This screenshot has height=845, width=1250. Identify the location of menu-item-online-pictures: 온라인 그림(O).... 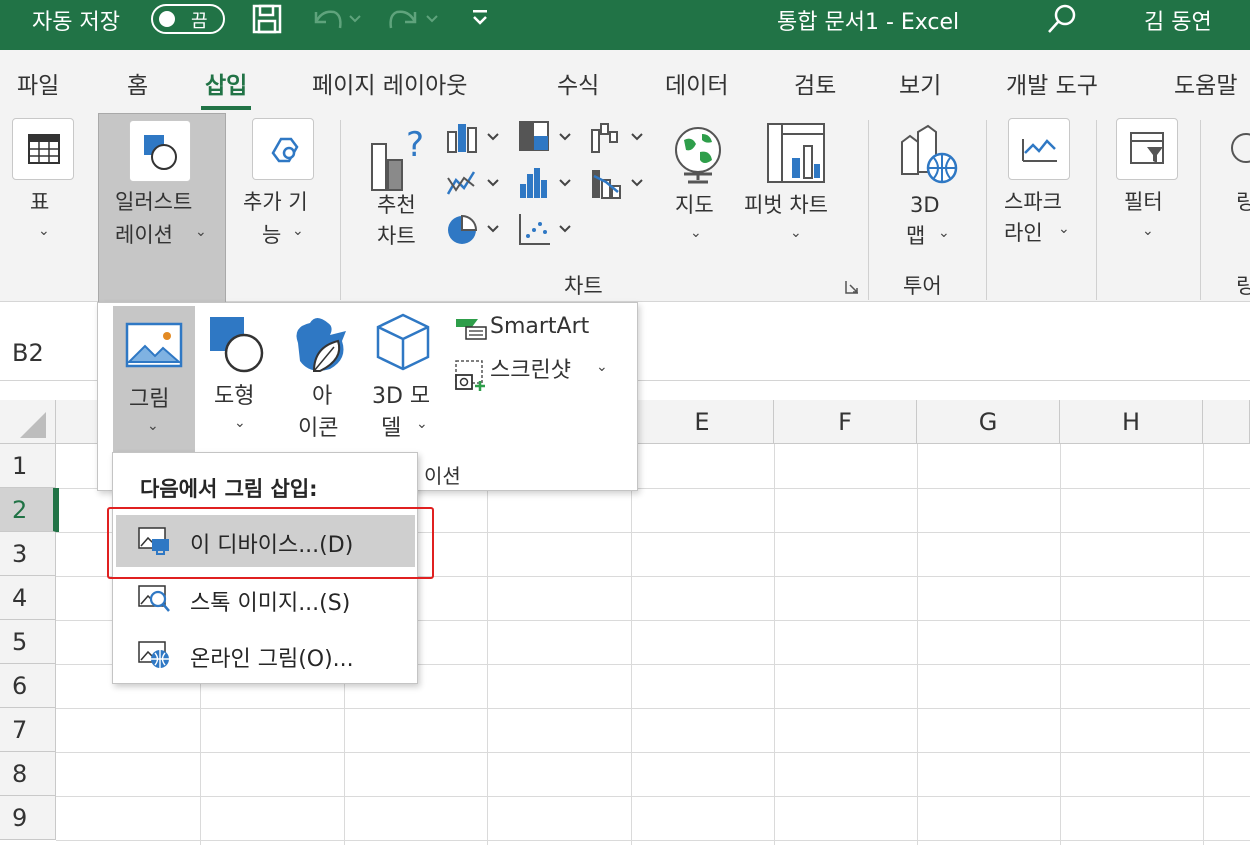
(265, 655).